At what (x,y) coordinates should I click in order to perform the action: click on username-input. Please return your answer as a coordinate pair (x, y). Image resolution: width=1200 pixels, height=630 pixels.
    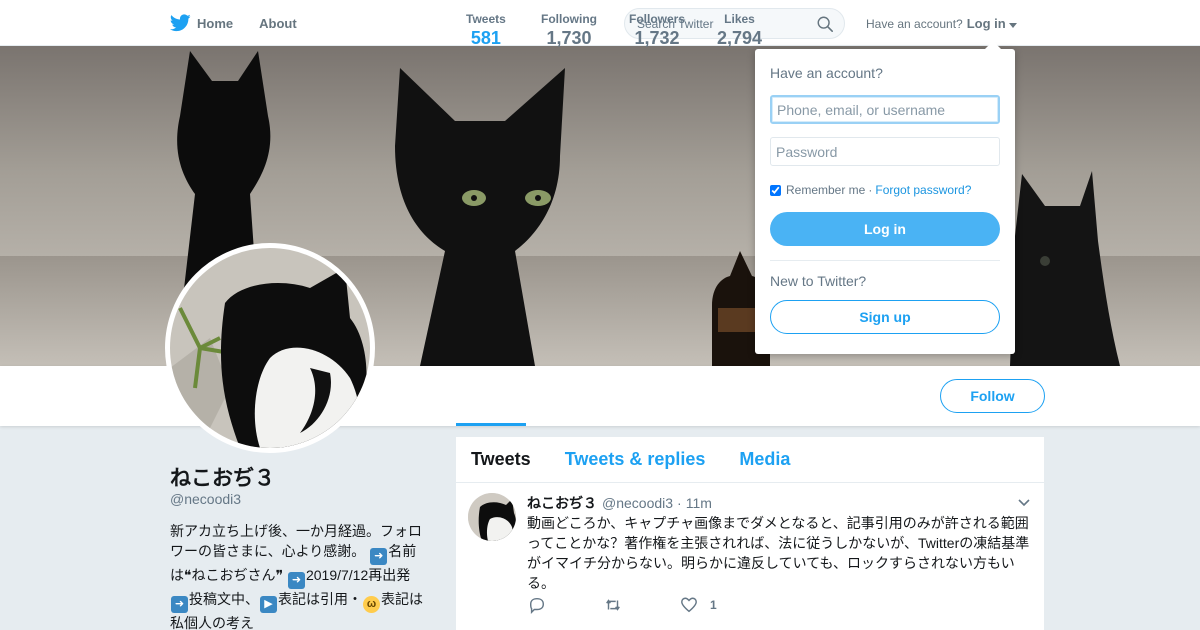
    Looking at the image, I should click on (885, 109).